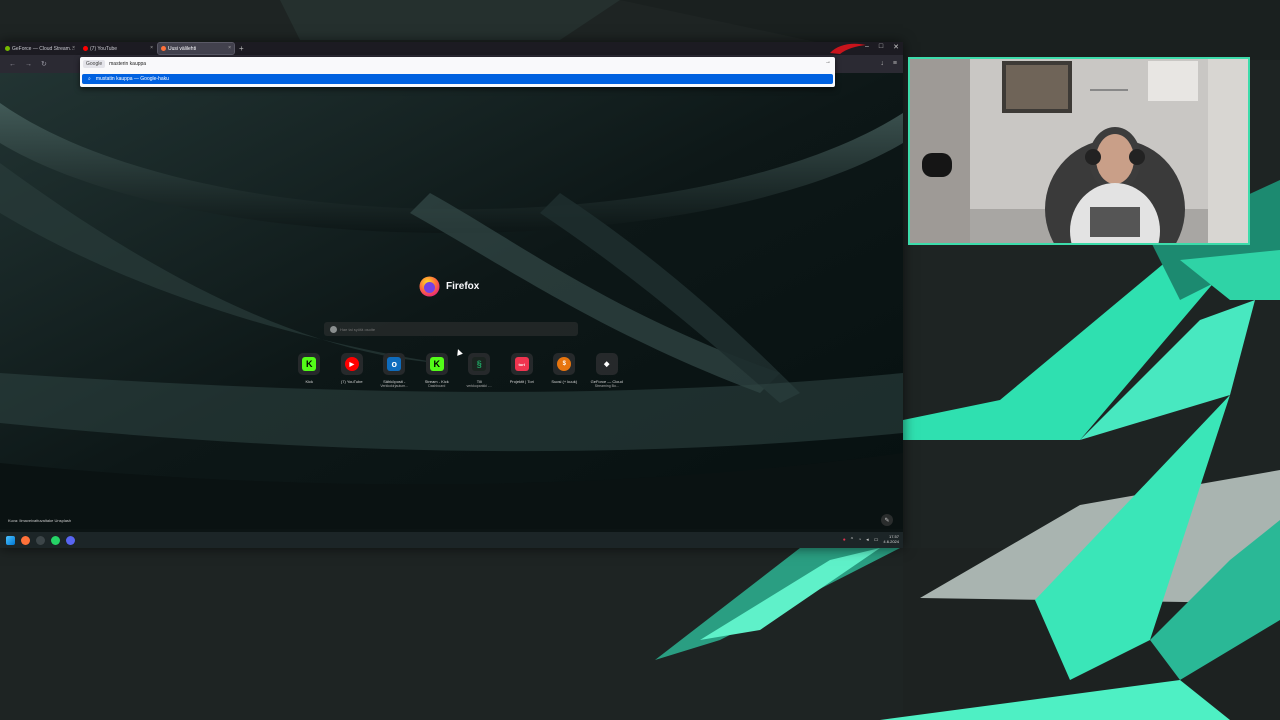 This screenshot has width=1280, height=720. Describe the element at coordinates (867, 540) in the screenshot. I see `volume-icon: ◂` at that location.